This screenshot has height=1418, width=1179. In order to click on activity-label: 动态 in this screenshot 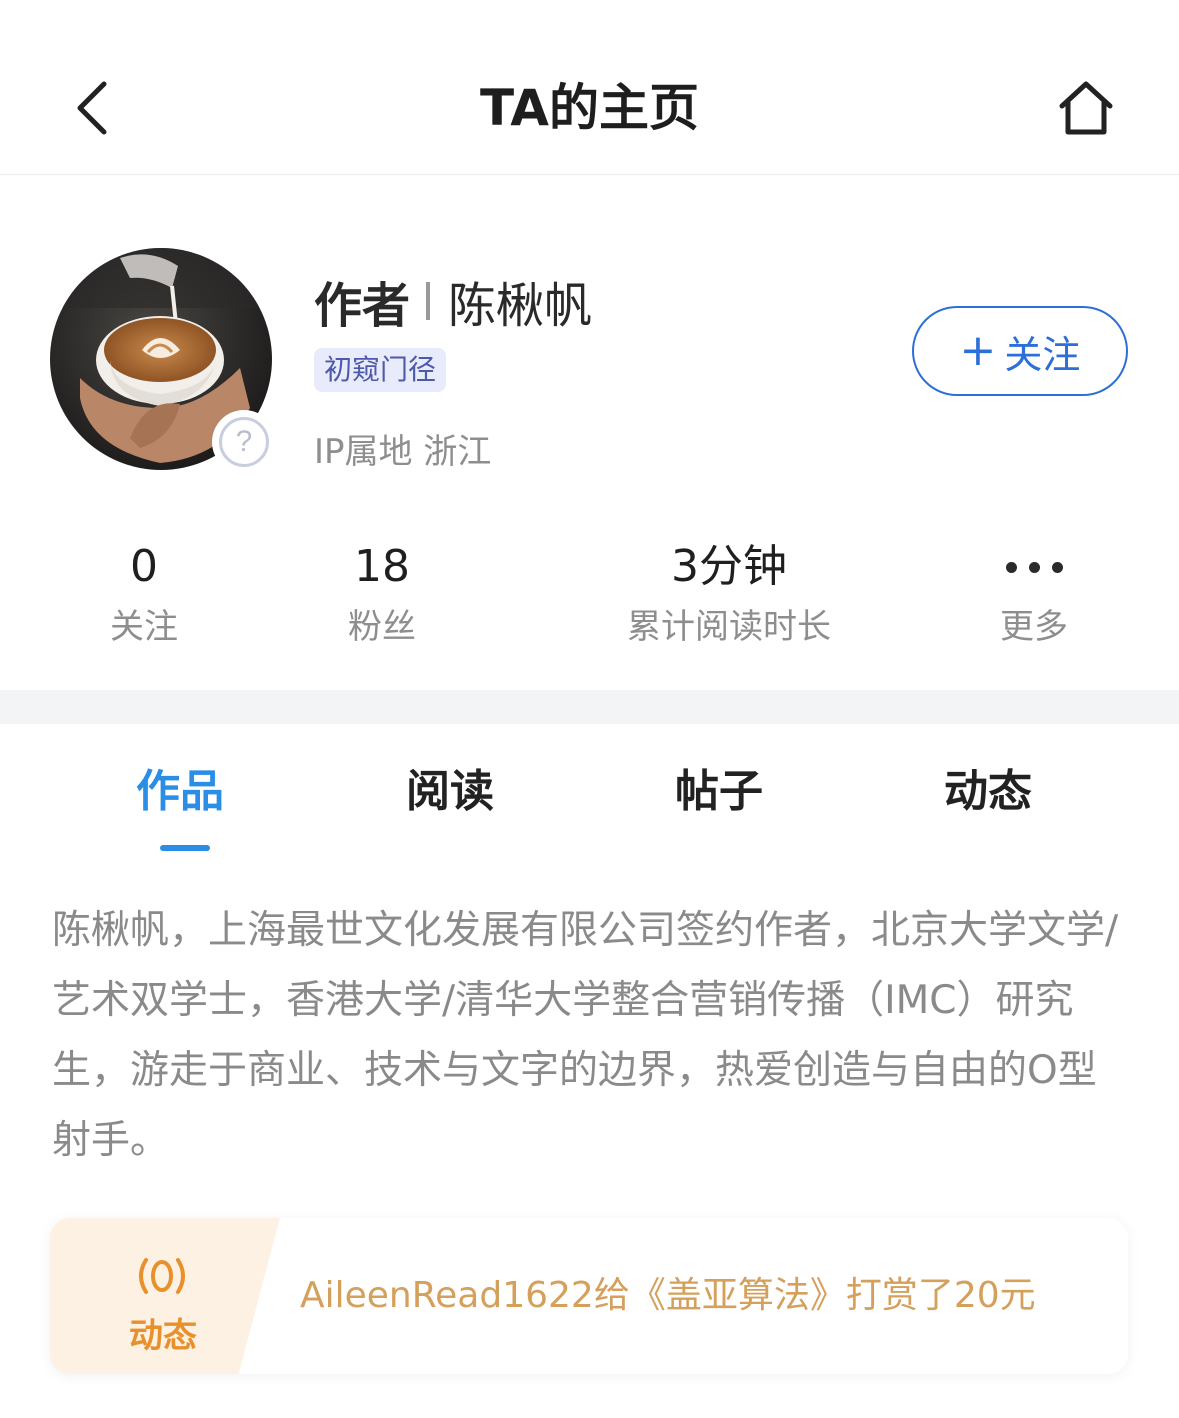, I will do `click(163, 1336)`.